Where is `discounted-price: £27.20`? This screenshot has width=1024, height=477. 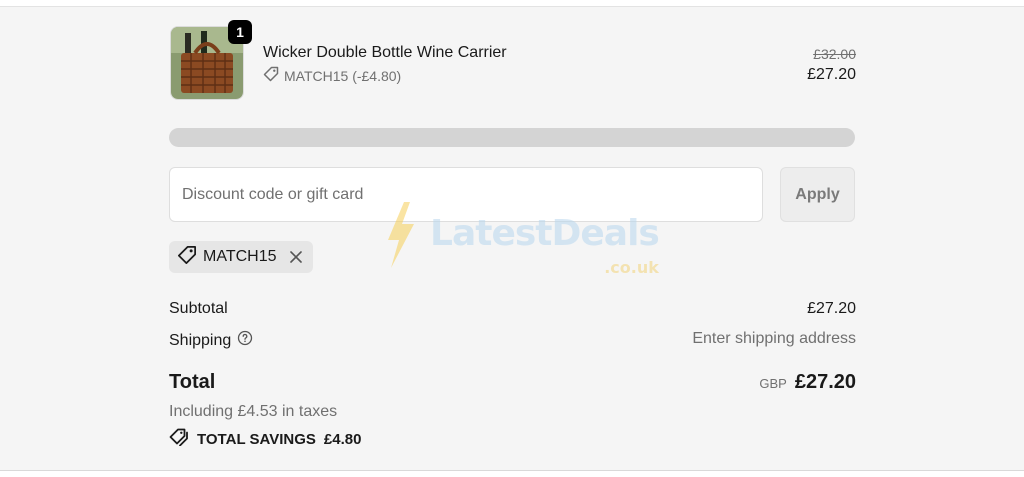
discounted-price: £27.20 is located at coordinates (831, 74).